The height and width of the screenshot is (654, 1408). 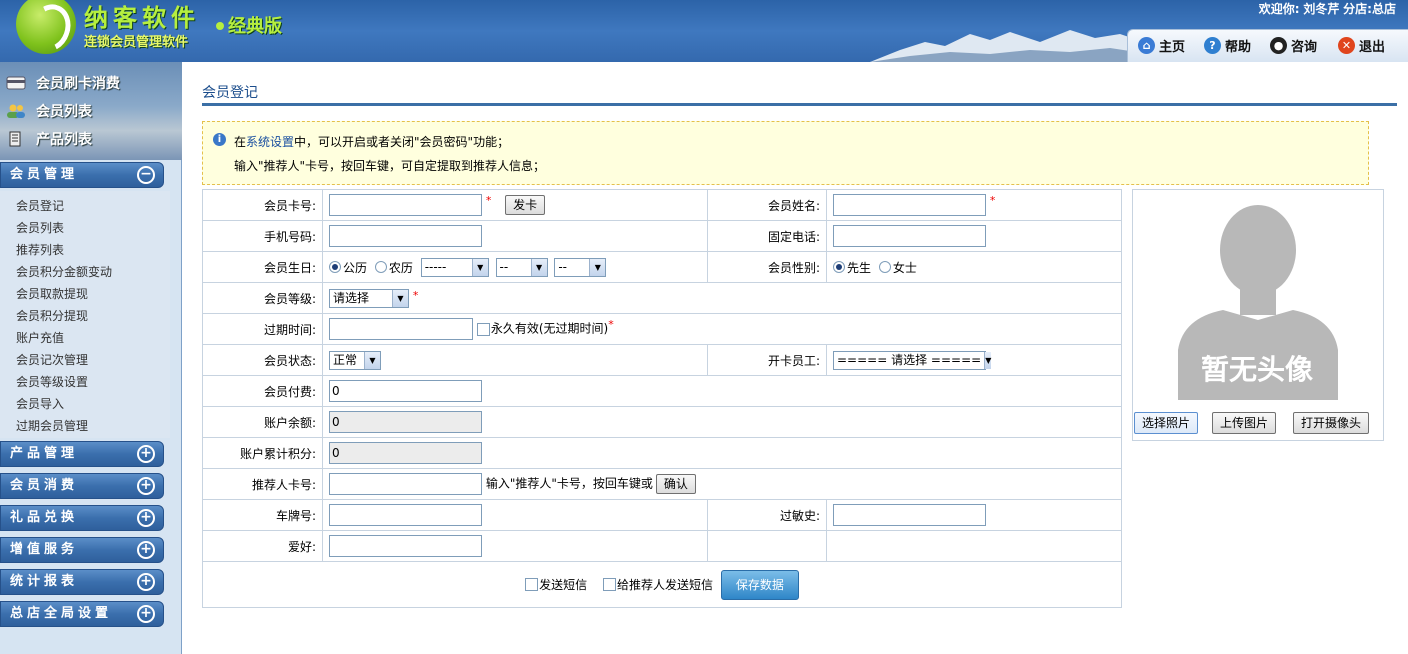 I want to click on points-label: 账户累计积分:, so click(x=262, y=453).